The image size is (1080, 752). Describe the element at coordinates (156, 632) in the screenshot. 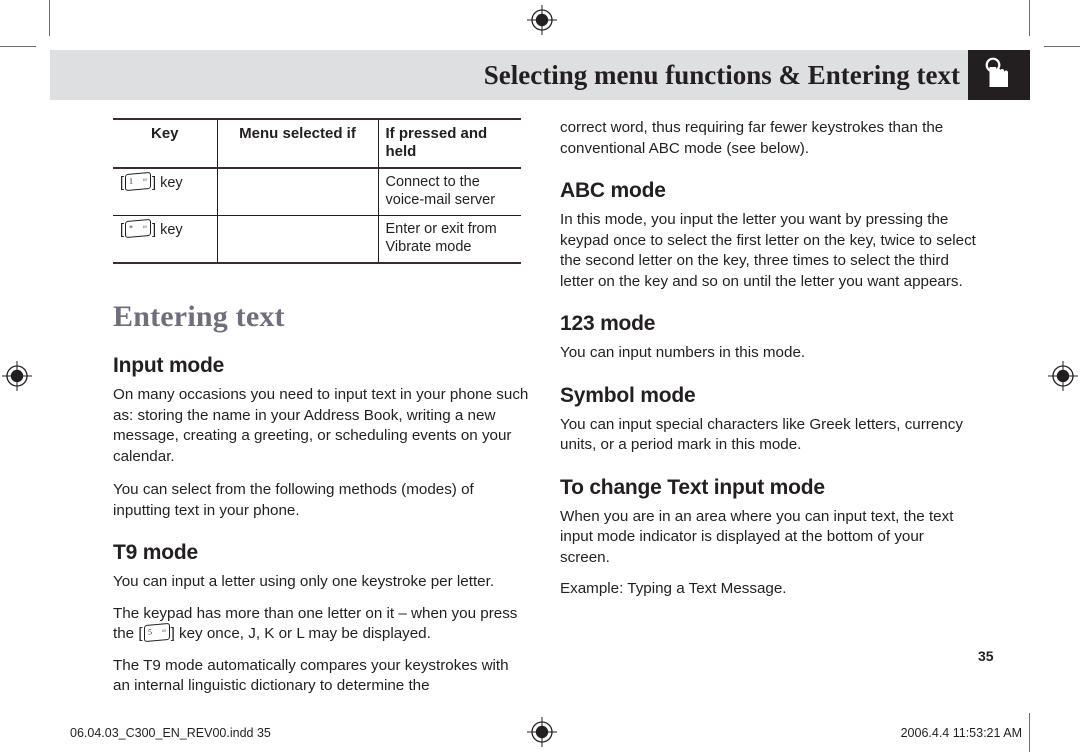

I see `key-5-icon: 5 ∞` at that location.